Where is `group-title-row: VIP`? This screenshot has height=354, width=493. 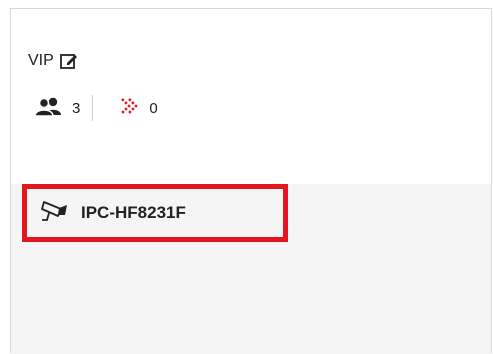
group-title-row: VIP is located at coordinates (54, 61).